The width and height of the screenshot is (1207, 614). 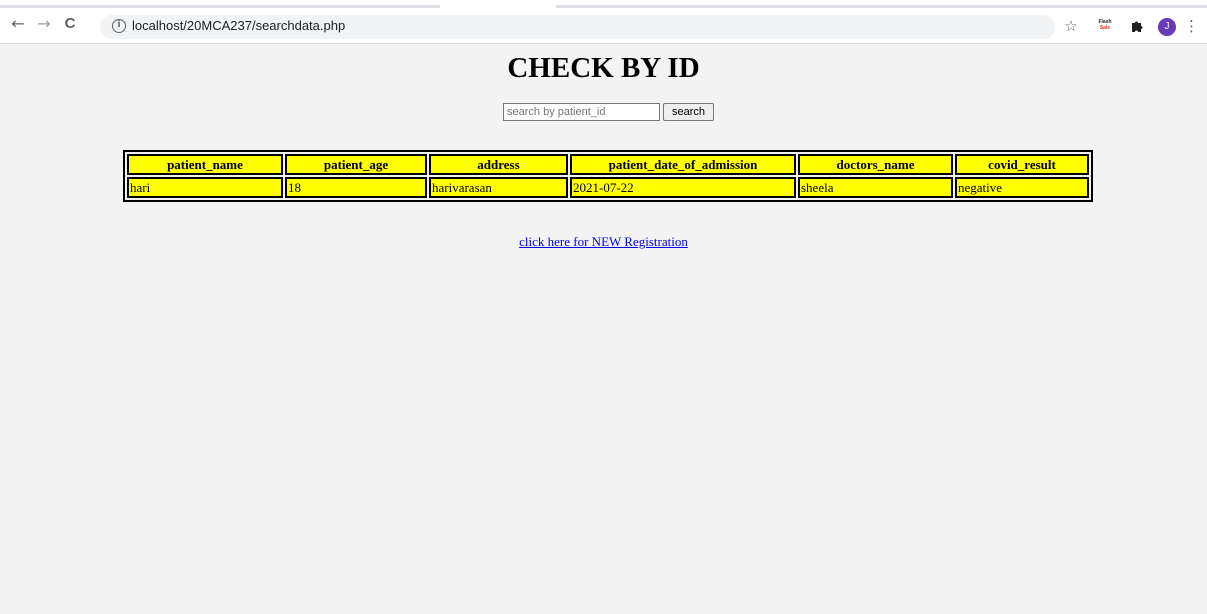 I want to click on flash-sale-extension-icon: Flash Sale, so click(x=1105, y=26).